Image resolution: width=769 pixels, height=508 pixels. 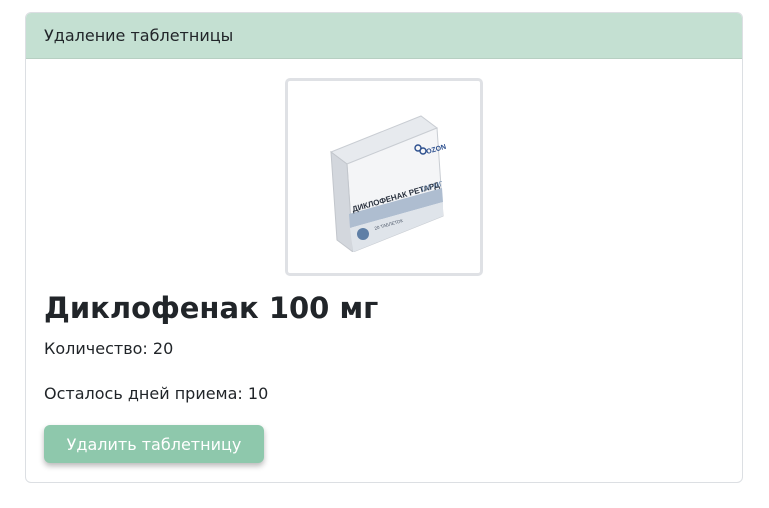 What do you see at coordinates (211, 308) in the screenshot?
I see `product-title: Диклофенак 100 мг` at bounding box center [211, 308].